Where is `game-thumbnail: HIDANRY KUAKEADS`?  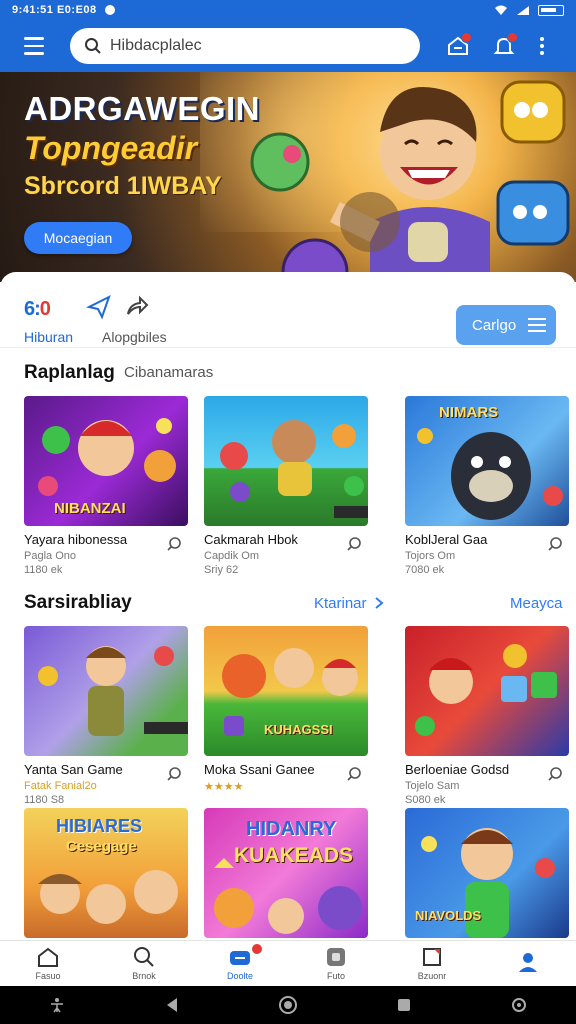
game-thumbnail: HIDANRY KUAKEADS is located at coordinates (286, 873).